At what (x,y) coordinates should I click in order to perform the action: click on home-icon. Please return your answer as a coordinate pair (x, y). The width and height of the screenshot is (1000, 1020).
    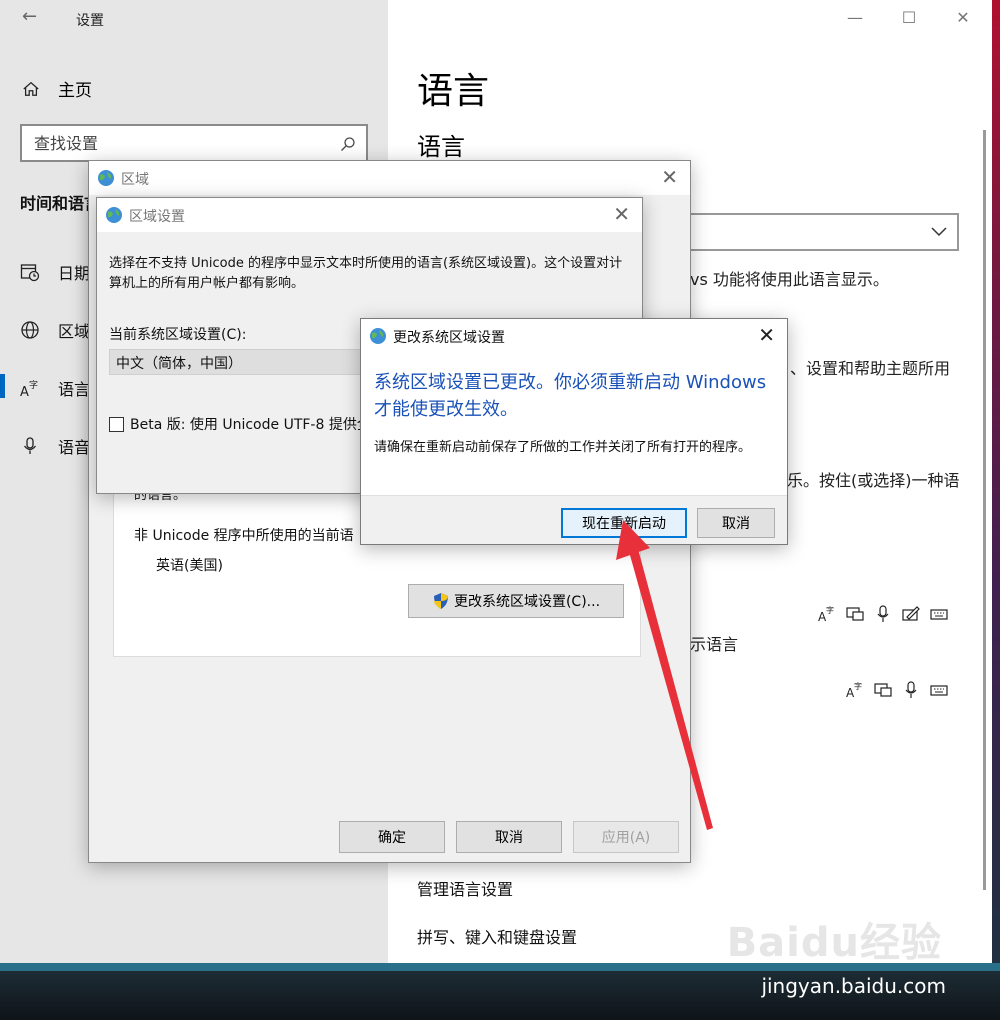
    Looking at the image, I should click on (31, 88).